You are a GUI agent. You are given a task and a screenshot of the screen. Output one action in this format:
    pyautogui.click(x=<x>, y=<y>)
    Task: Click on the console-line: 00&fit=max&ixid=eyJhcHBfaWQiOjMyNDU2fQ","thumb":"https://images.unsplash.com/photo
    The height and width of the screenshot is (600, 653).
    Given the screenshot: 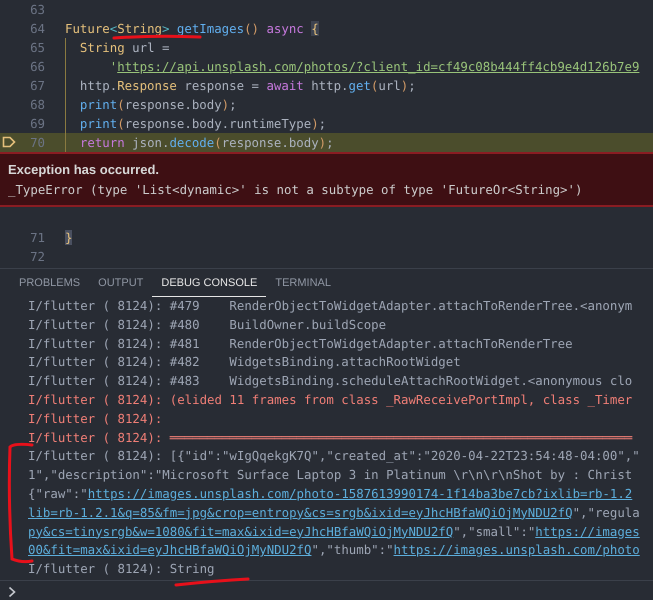 What is the action you would take?
    pyautogui.click(x=334, y=550)
    